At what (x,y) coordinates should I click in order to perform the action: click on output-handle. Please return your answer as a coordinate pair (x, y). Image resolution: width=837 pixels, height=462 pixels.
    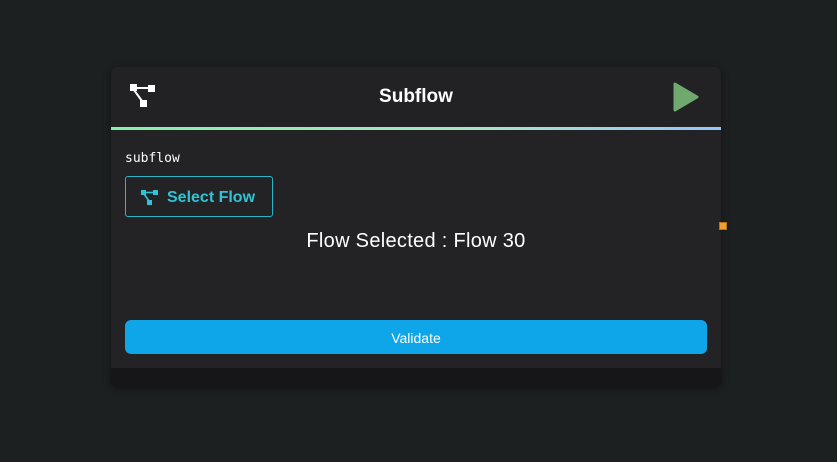
    Looking at the image, I should click on (723, 226).